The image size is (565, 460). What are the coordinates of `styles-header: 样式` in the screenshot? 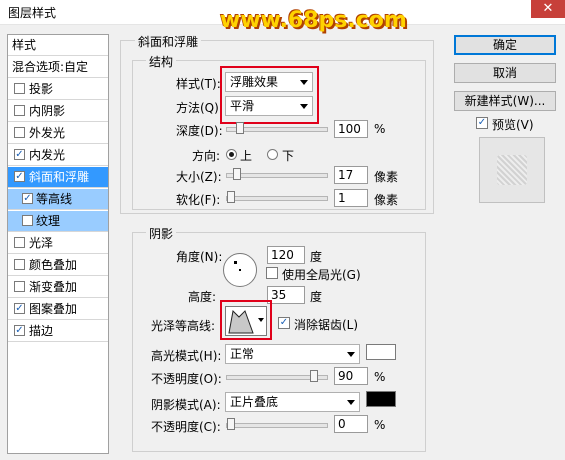 It's located at (58, 45).